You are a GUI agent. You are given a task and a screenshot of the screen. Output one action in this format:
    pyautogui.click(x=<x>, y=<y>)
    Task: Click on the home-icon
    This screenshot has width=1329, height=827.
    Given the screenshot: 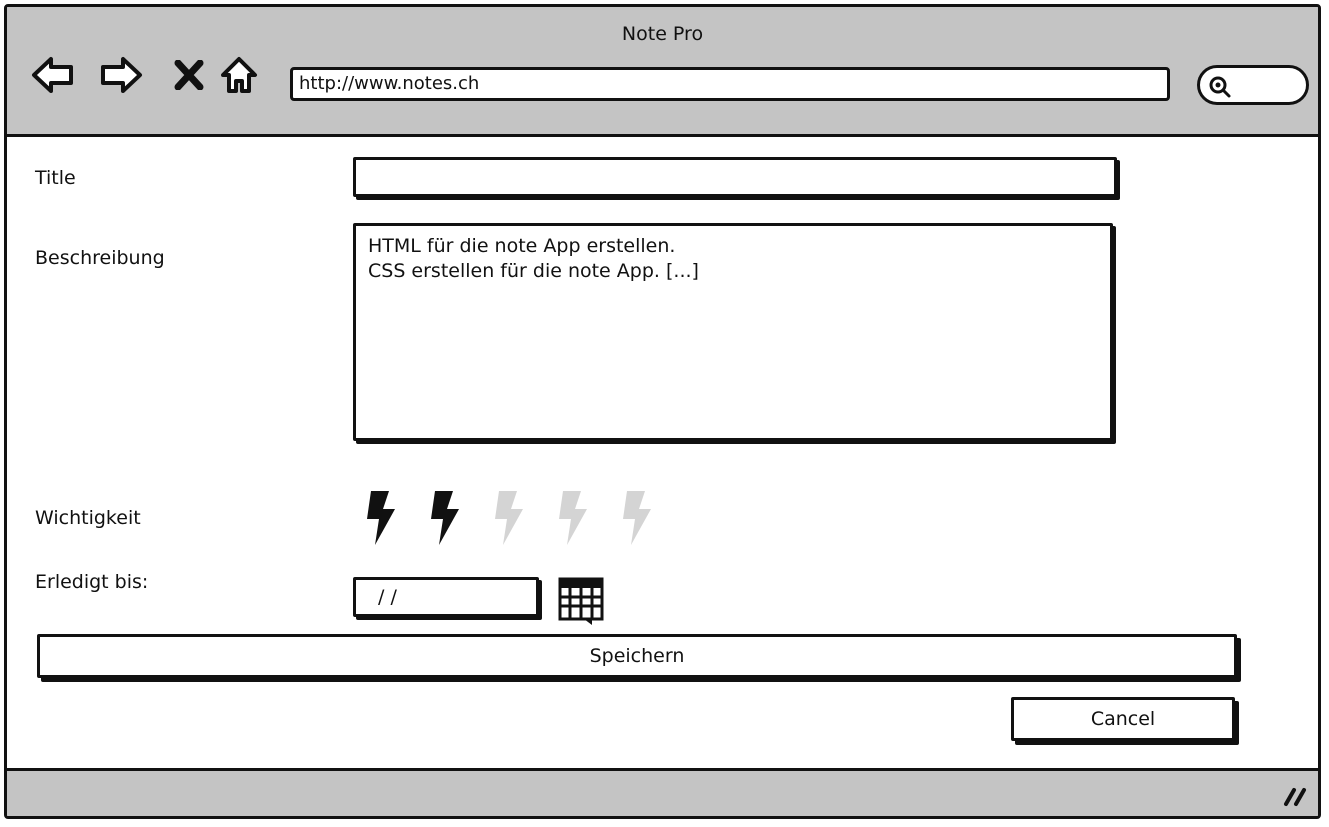 What is the action you would take?
    pyautogui.click(x=239, y=75)
    